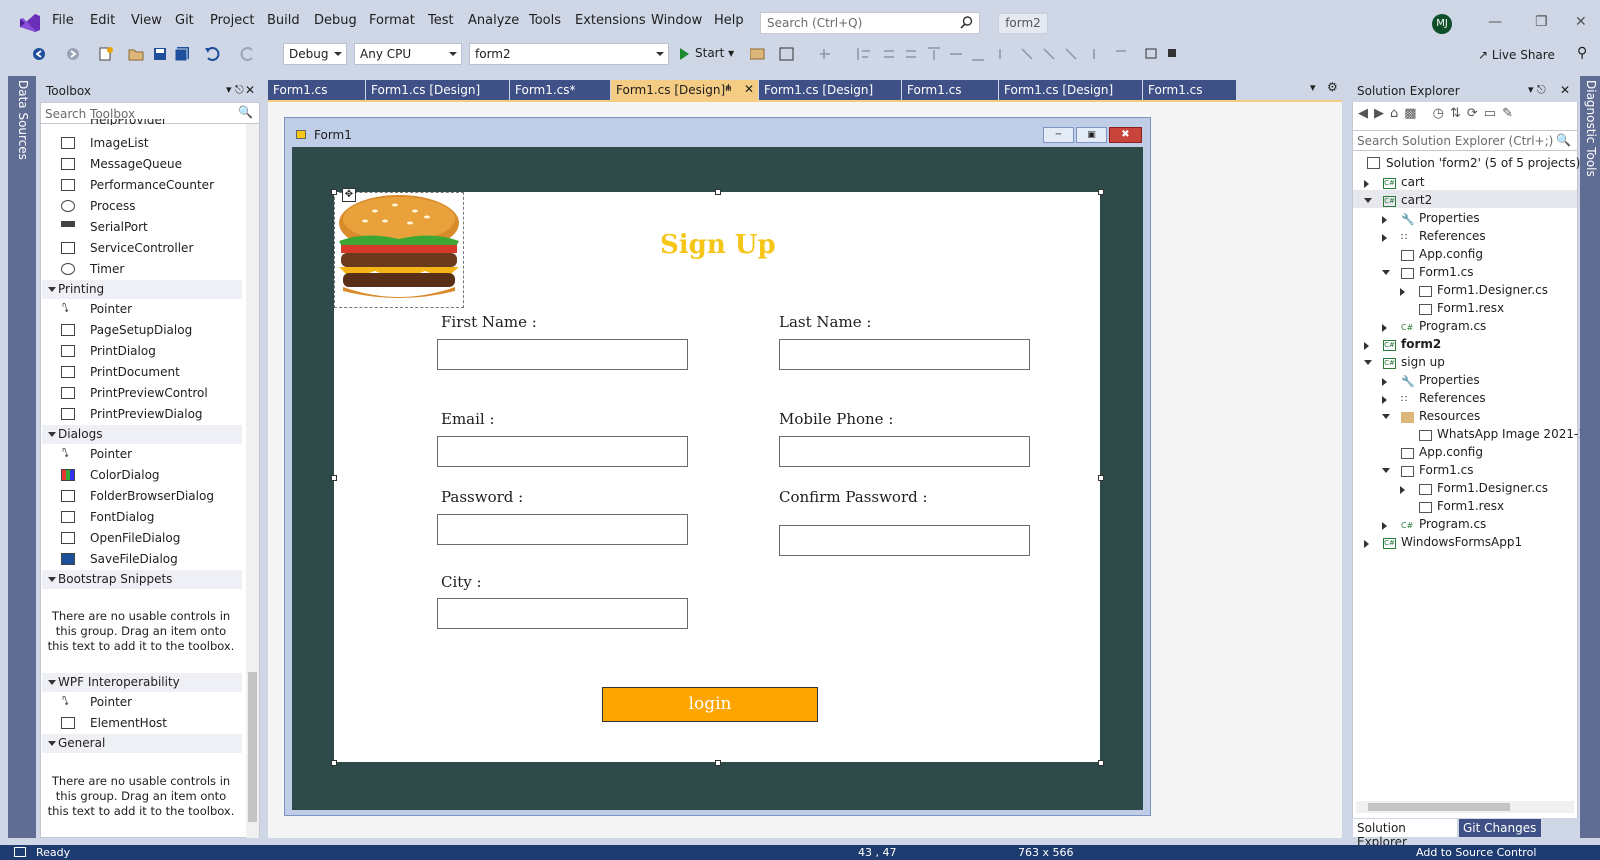 This screenshot has width=1600, height=860. What do you see at coordinates (684, 90) in the screenshot?
I see `tab-form1-design-active: Form1.cs [Design]* ⋔ ✕` at bounding box center [684, 90].